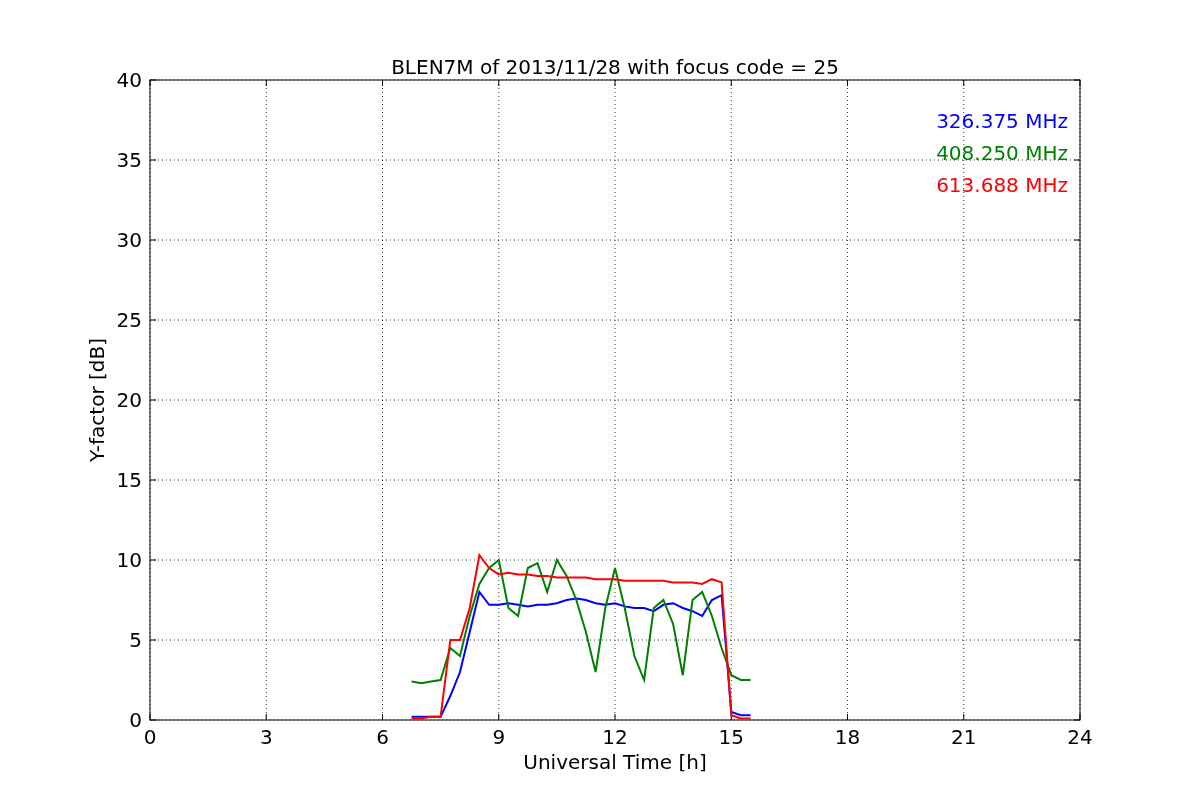  Describe the element at coordinates (615, 737) in the screenshot. I see `tick-label: 12` at that location.